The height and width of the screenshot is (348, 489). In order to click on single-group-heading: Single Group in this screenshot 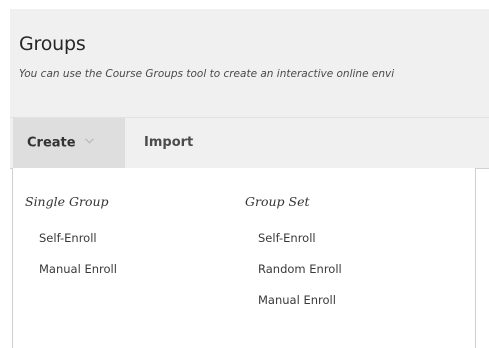, I will do `click(67, 201)`.